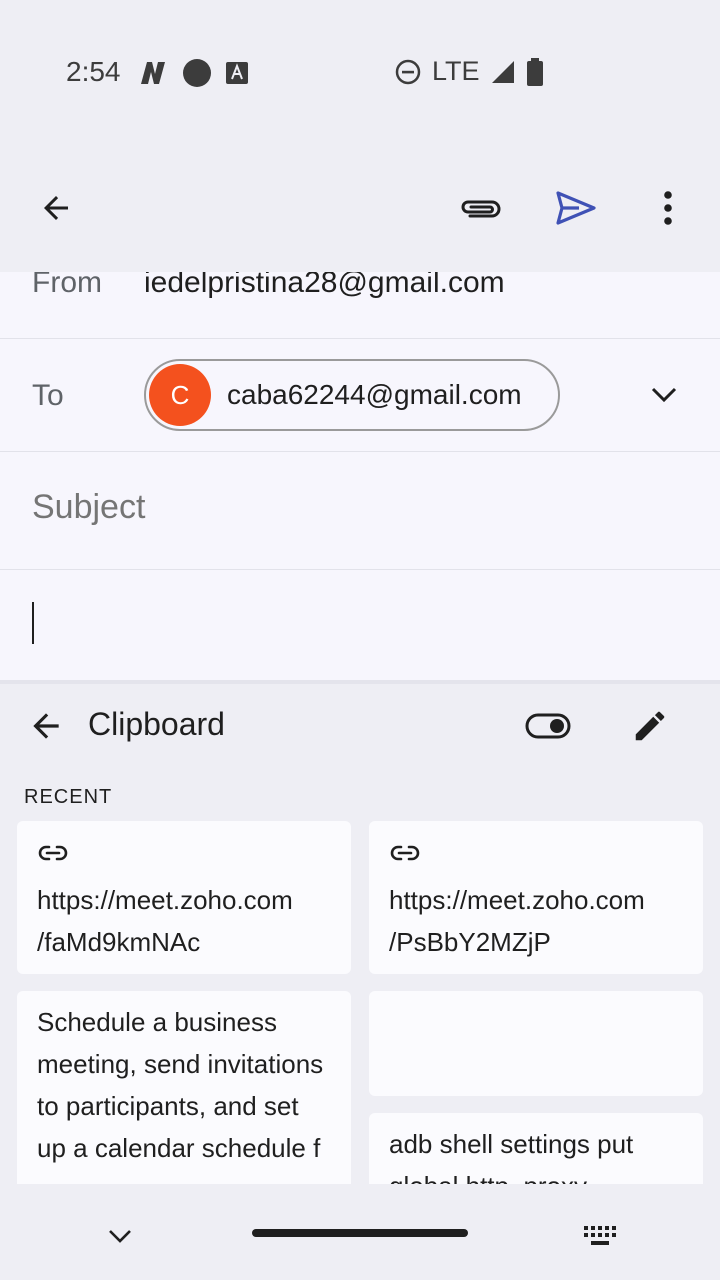 The image size is (720, 1280). I want to click on clipboard-item: https://meet.zoho.com /faMd9kmNAc, so click(184, 897).